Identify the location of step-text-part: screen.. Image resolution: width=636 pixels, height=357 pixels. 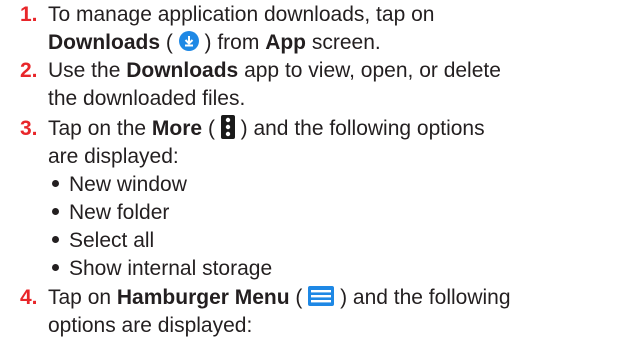
(343, 42).